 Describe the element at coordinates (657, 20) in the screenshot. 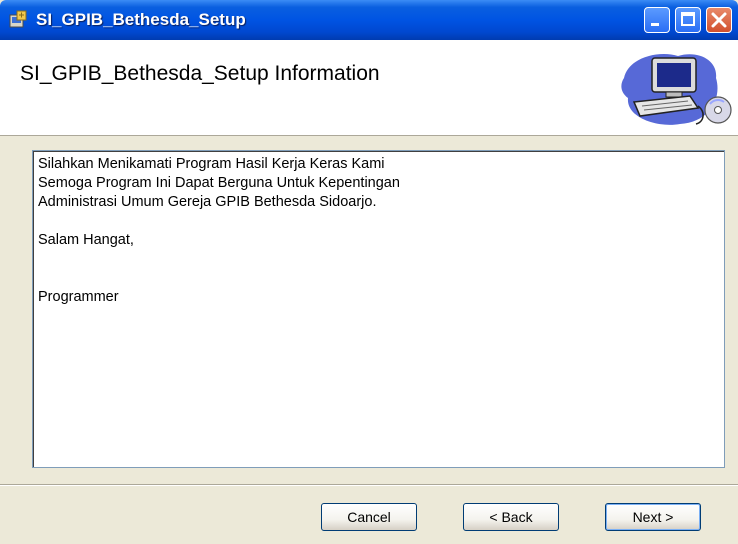

I see `minimize-button` at that location.